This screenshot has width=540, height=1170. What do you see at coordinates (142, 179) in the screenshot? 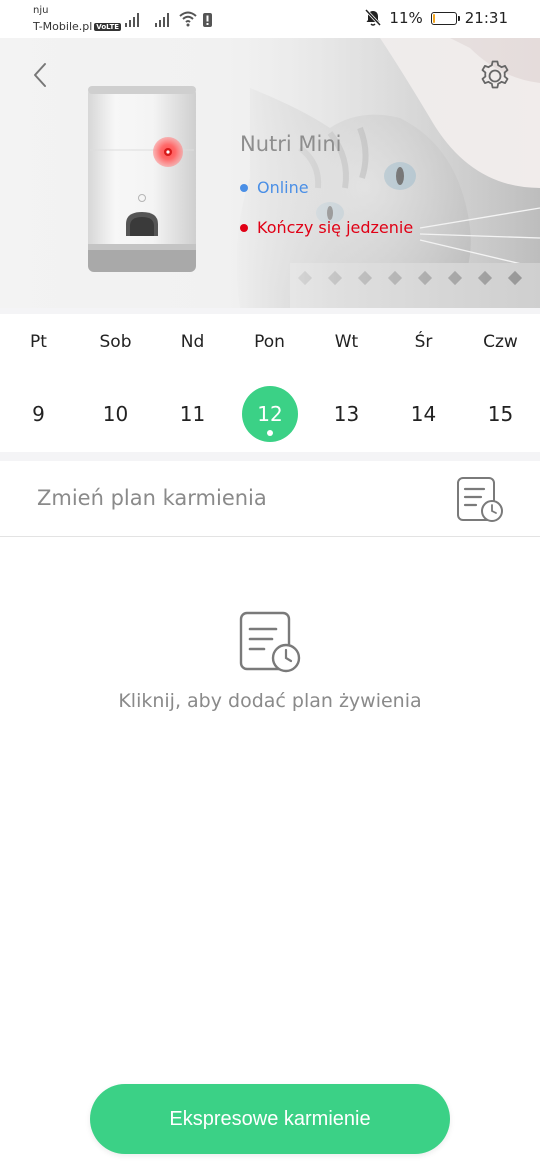
I see `feeder-device-image` at bounding box center [142, 179].